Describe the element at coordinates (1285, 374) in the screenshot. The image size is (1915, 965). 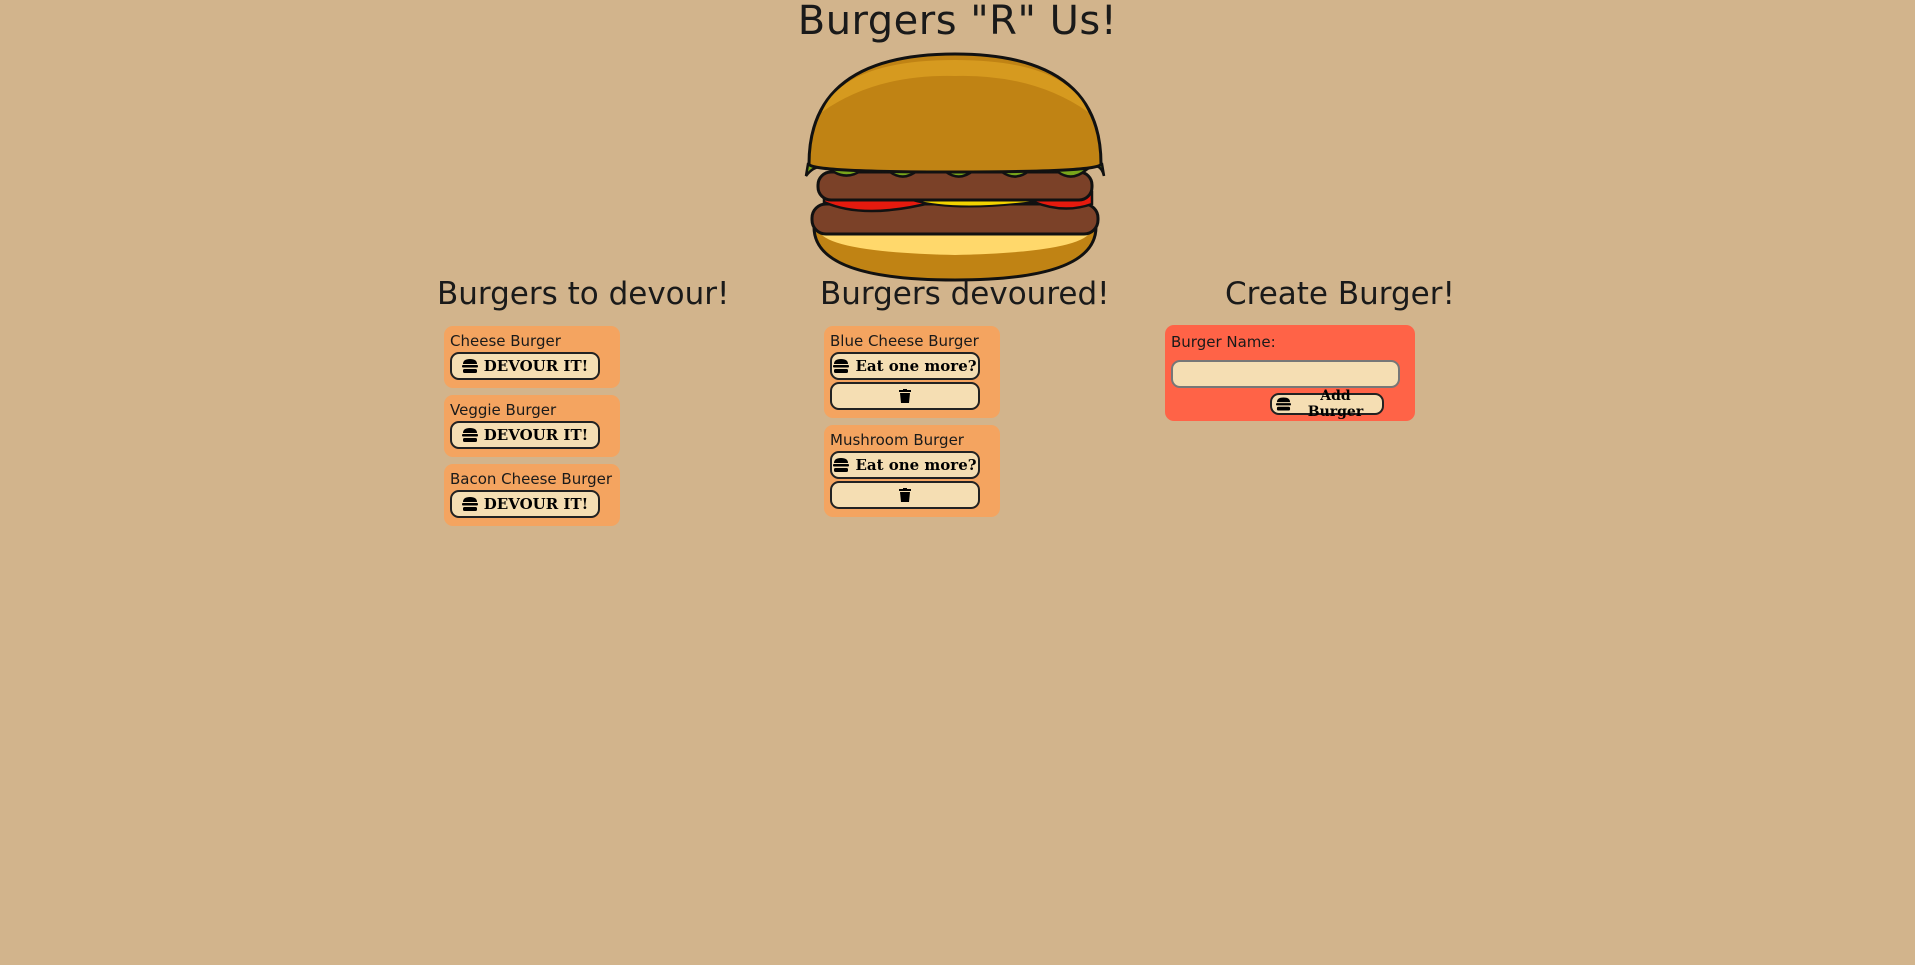
I see `burger-name-input` at that location.